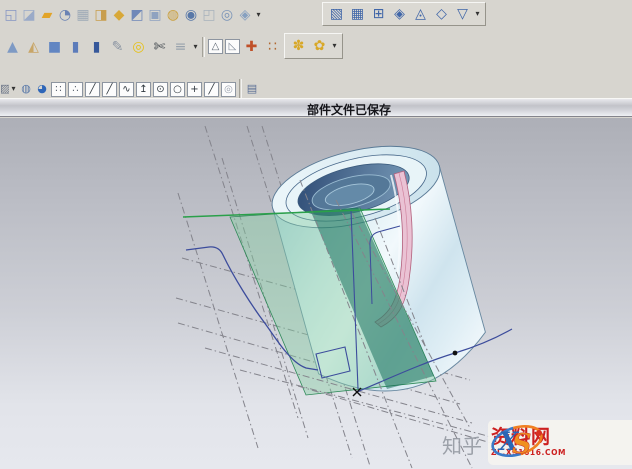 The width and height of the screenshot is (632, 469). I want to click on logo-letter-s: S, so click(522, 444).